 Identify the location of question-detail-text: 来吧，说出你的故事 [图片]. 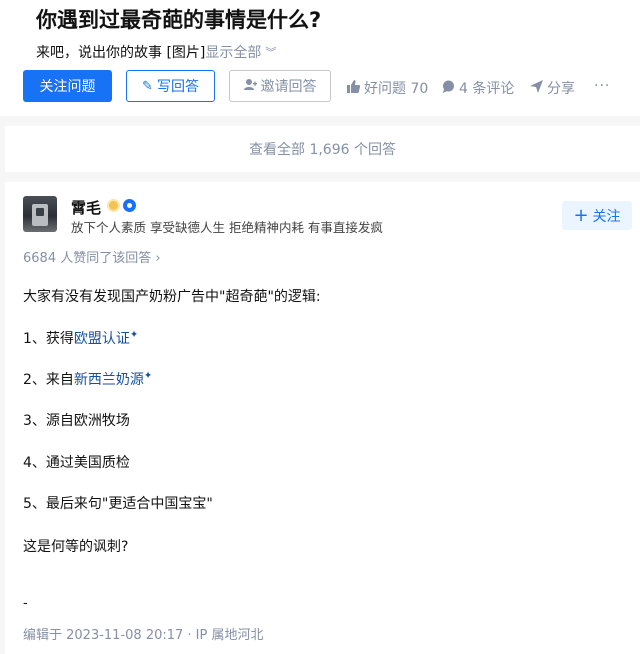
(121, 53).